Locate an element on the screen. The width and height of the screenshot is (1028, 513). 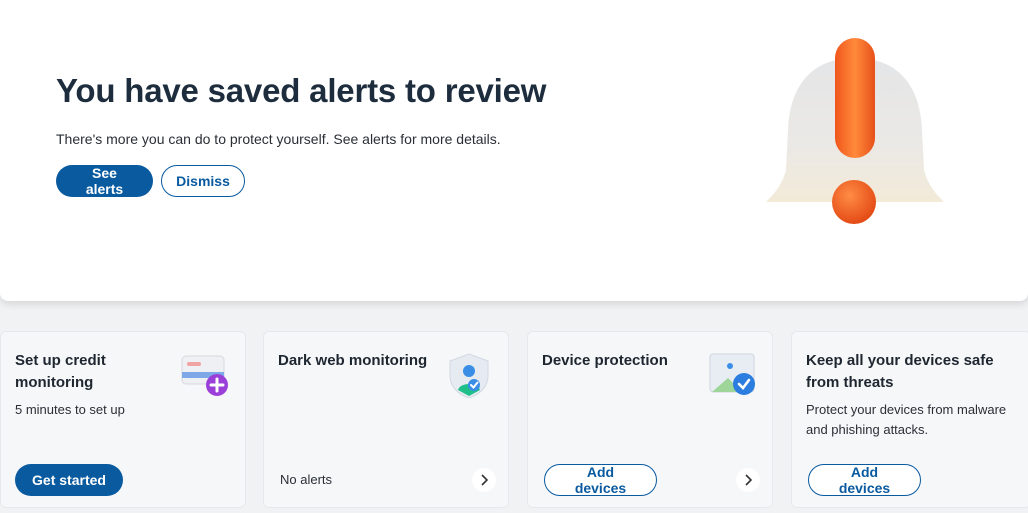
dark-web-monitoring-card: Dark web monitoring No alerts is located at coordinates (386, 419).